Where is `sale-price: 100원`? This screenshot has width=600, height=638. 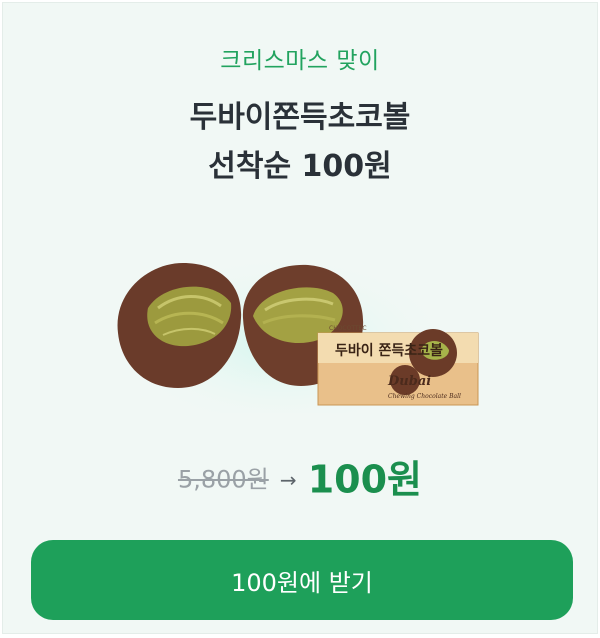 sale-price: 100원 is located at coordinates (365, 479).